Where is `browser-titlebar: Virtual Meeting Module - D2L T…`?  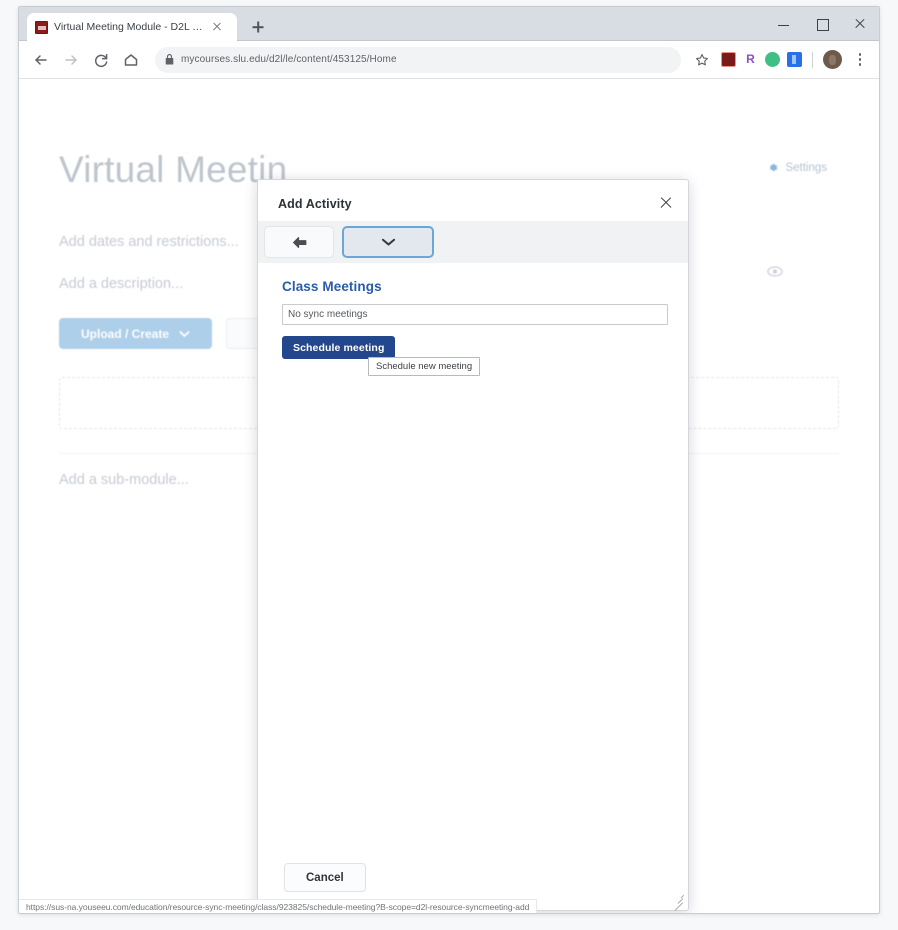 browser-titlebar: Virtual Meeting Module - D2L T… is located at coordinates (449, 24).